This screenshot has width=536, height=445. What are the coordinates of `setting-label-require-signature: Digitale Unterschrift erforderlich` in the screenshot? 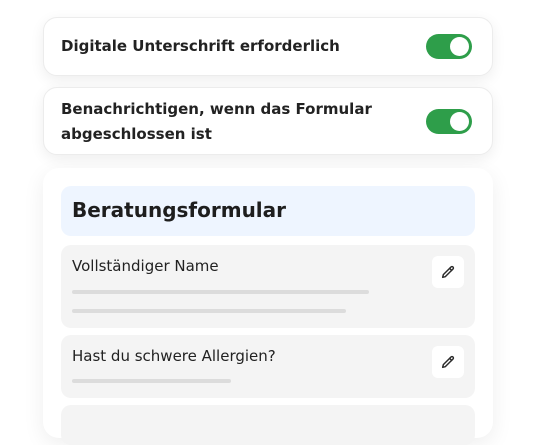 It's located at (200, 46).